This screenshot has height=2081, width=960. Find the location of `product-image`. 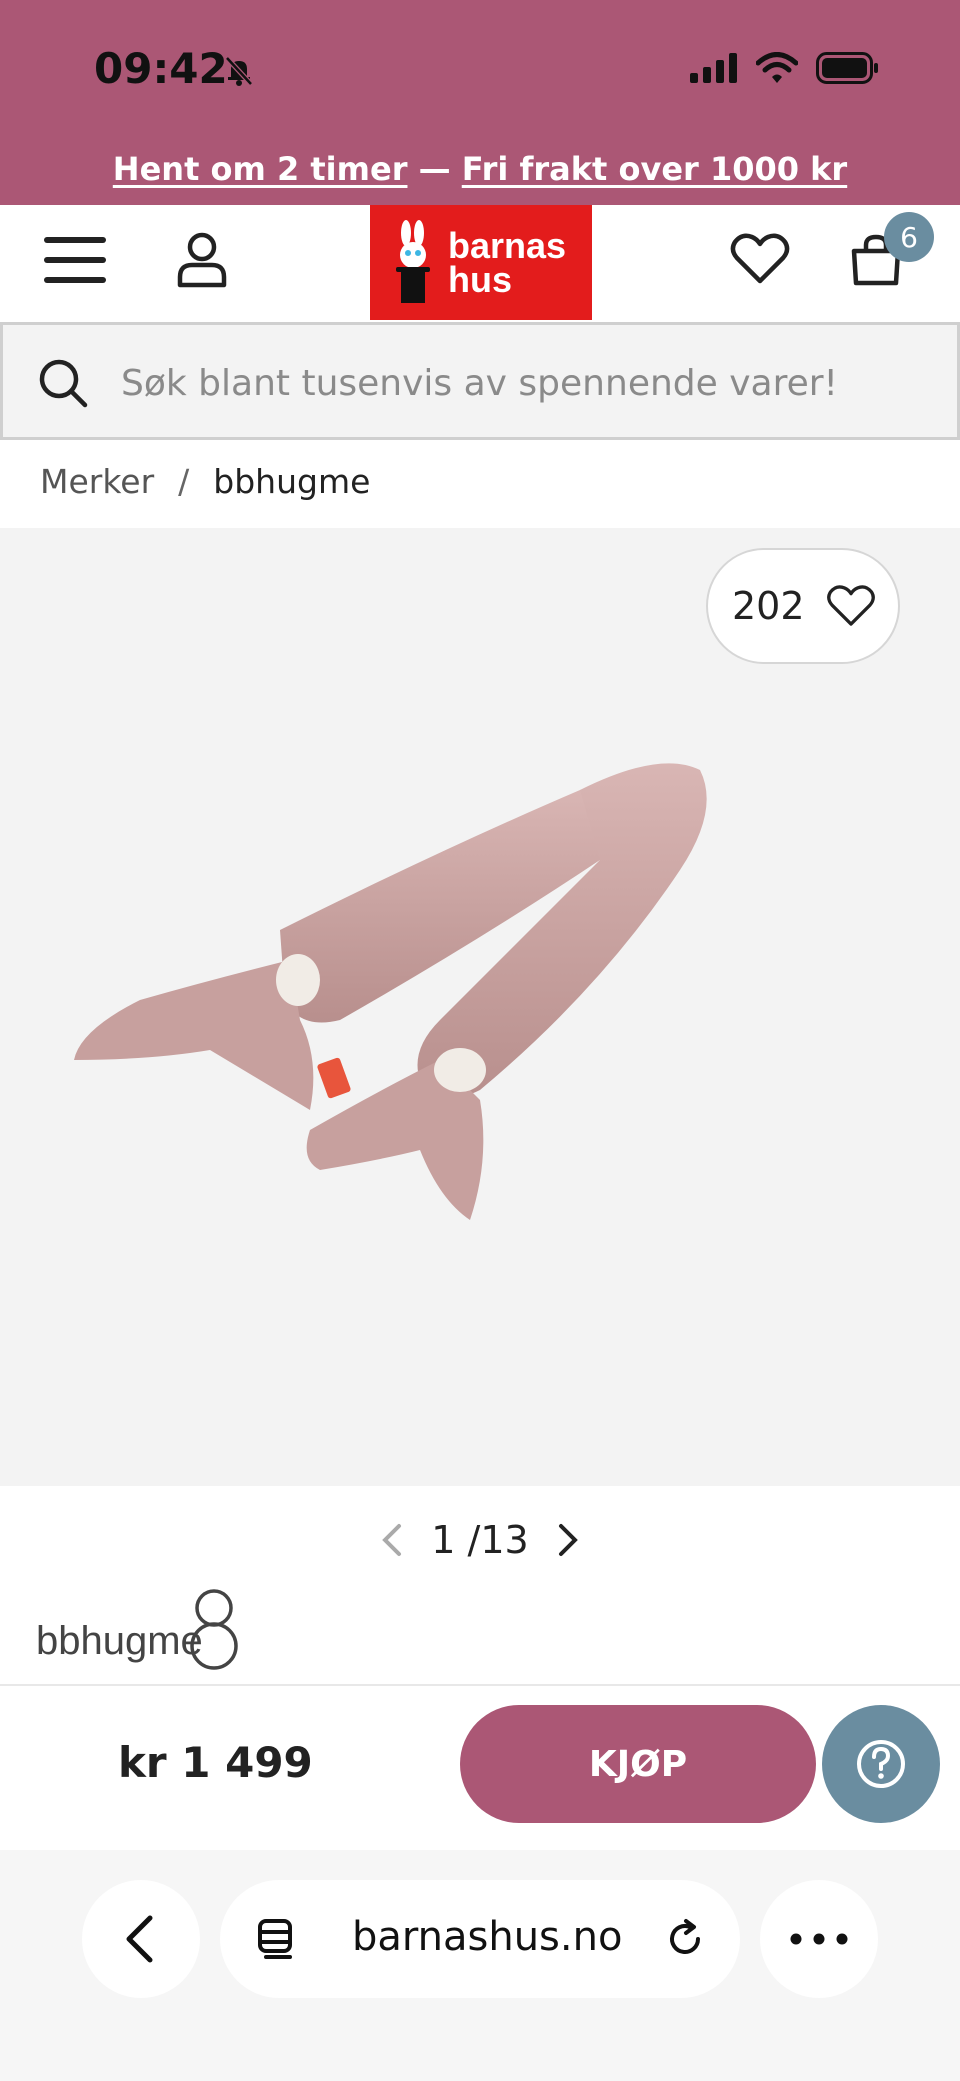

product-image is located at coordinates (390, 991).